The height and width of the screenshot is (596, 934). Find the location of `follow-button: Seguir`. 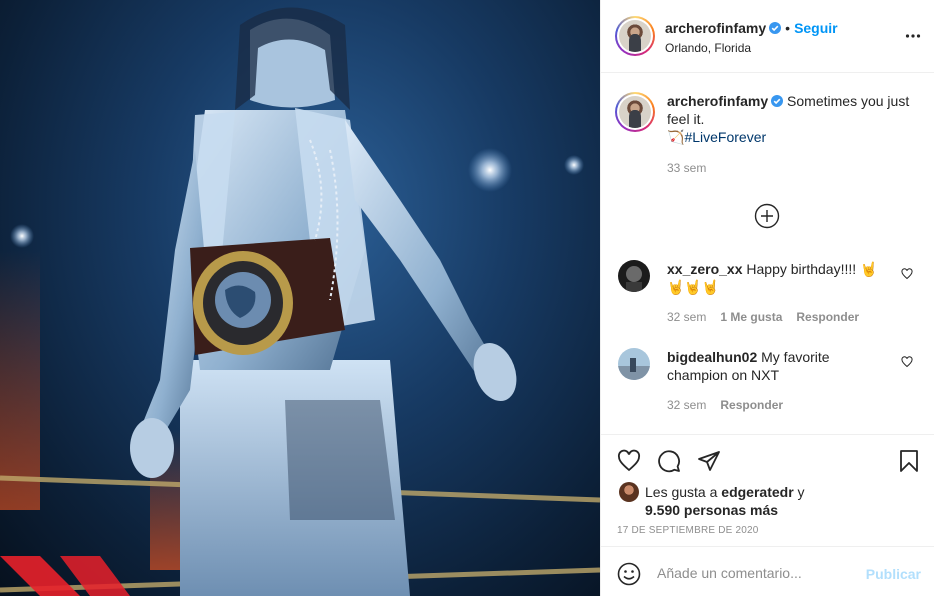

follow-button: Seguir is located at coordinates (816, 28).